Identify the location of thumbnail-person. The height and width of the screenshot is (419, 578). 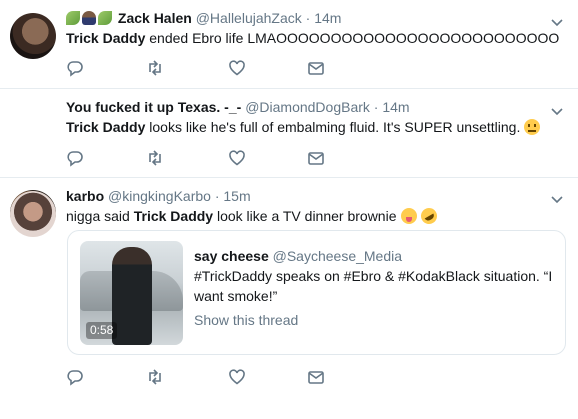
(132, 296).